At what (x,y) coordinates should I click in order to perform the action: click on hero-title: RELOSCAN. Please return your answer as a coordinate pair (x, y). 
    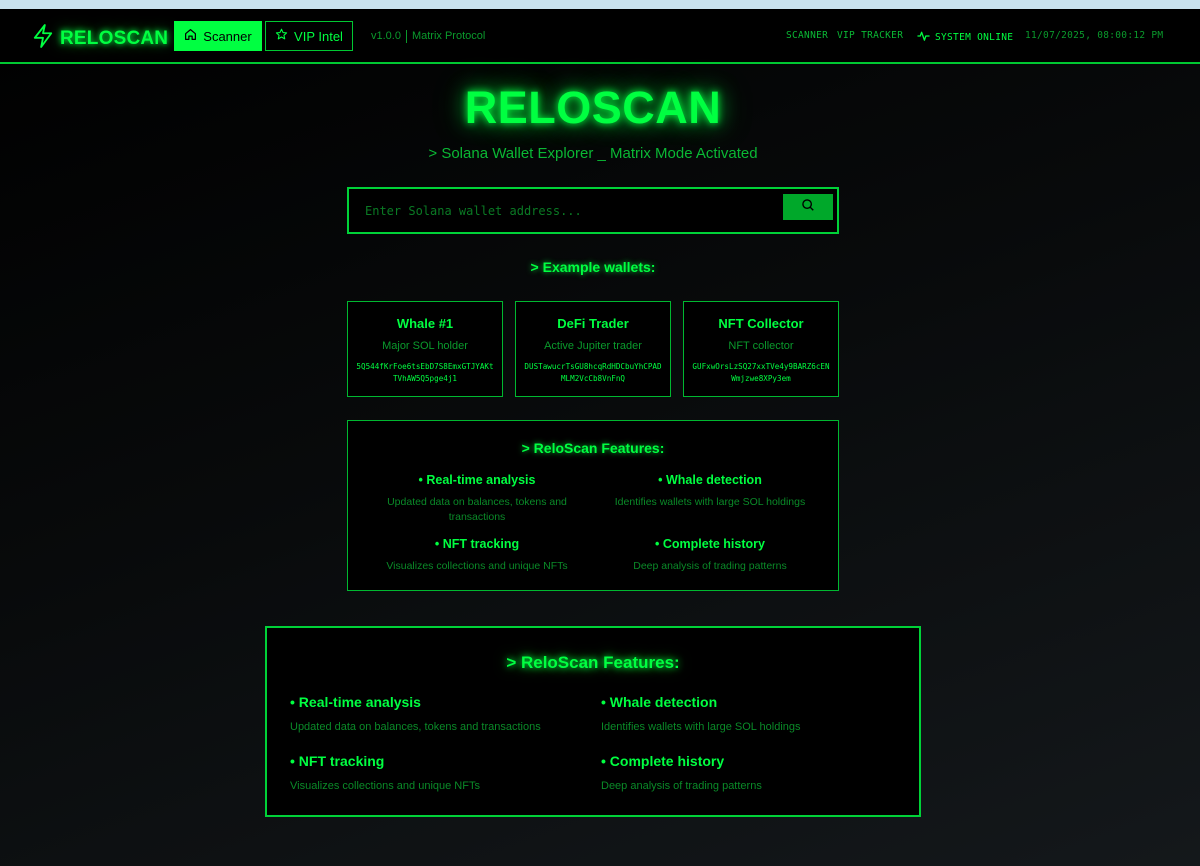
    Looking at the image, I should click on (593, 107).